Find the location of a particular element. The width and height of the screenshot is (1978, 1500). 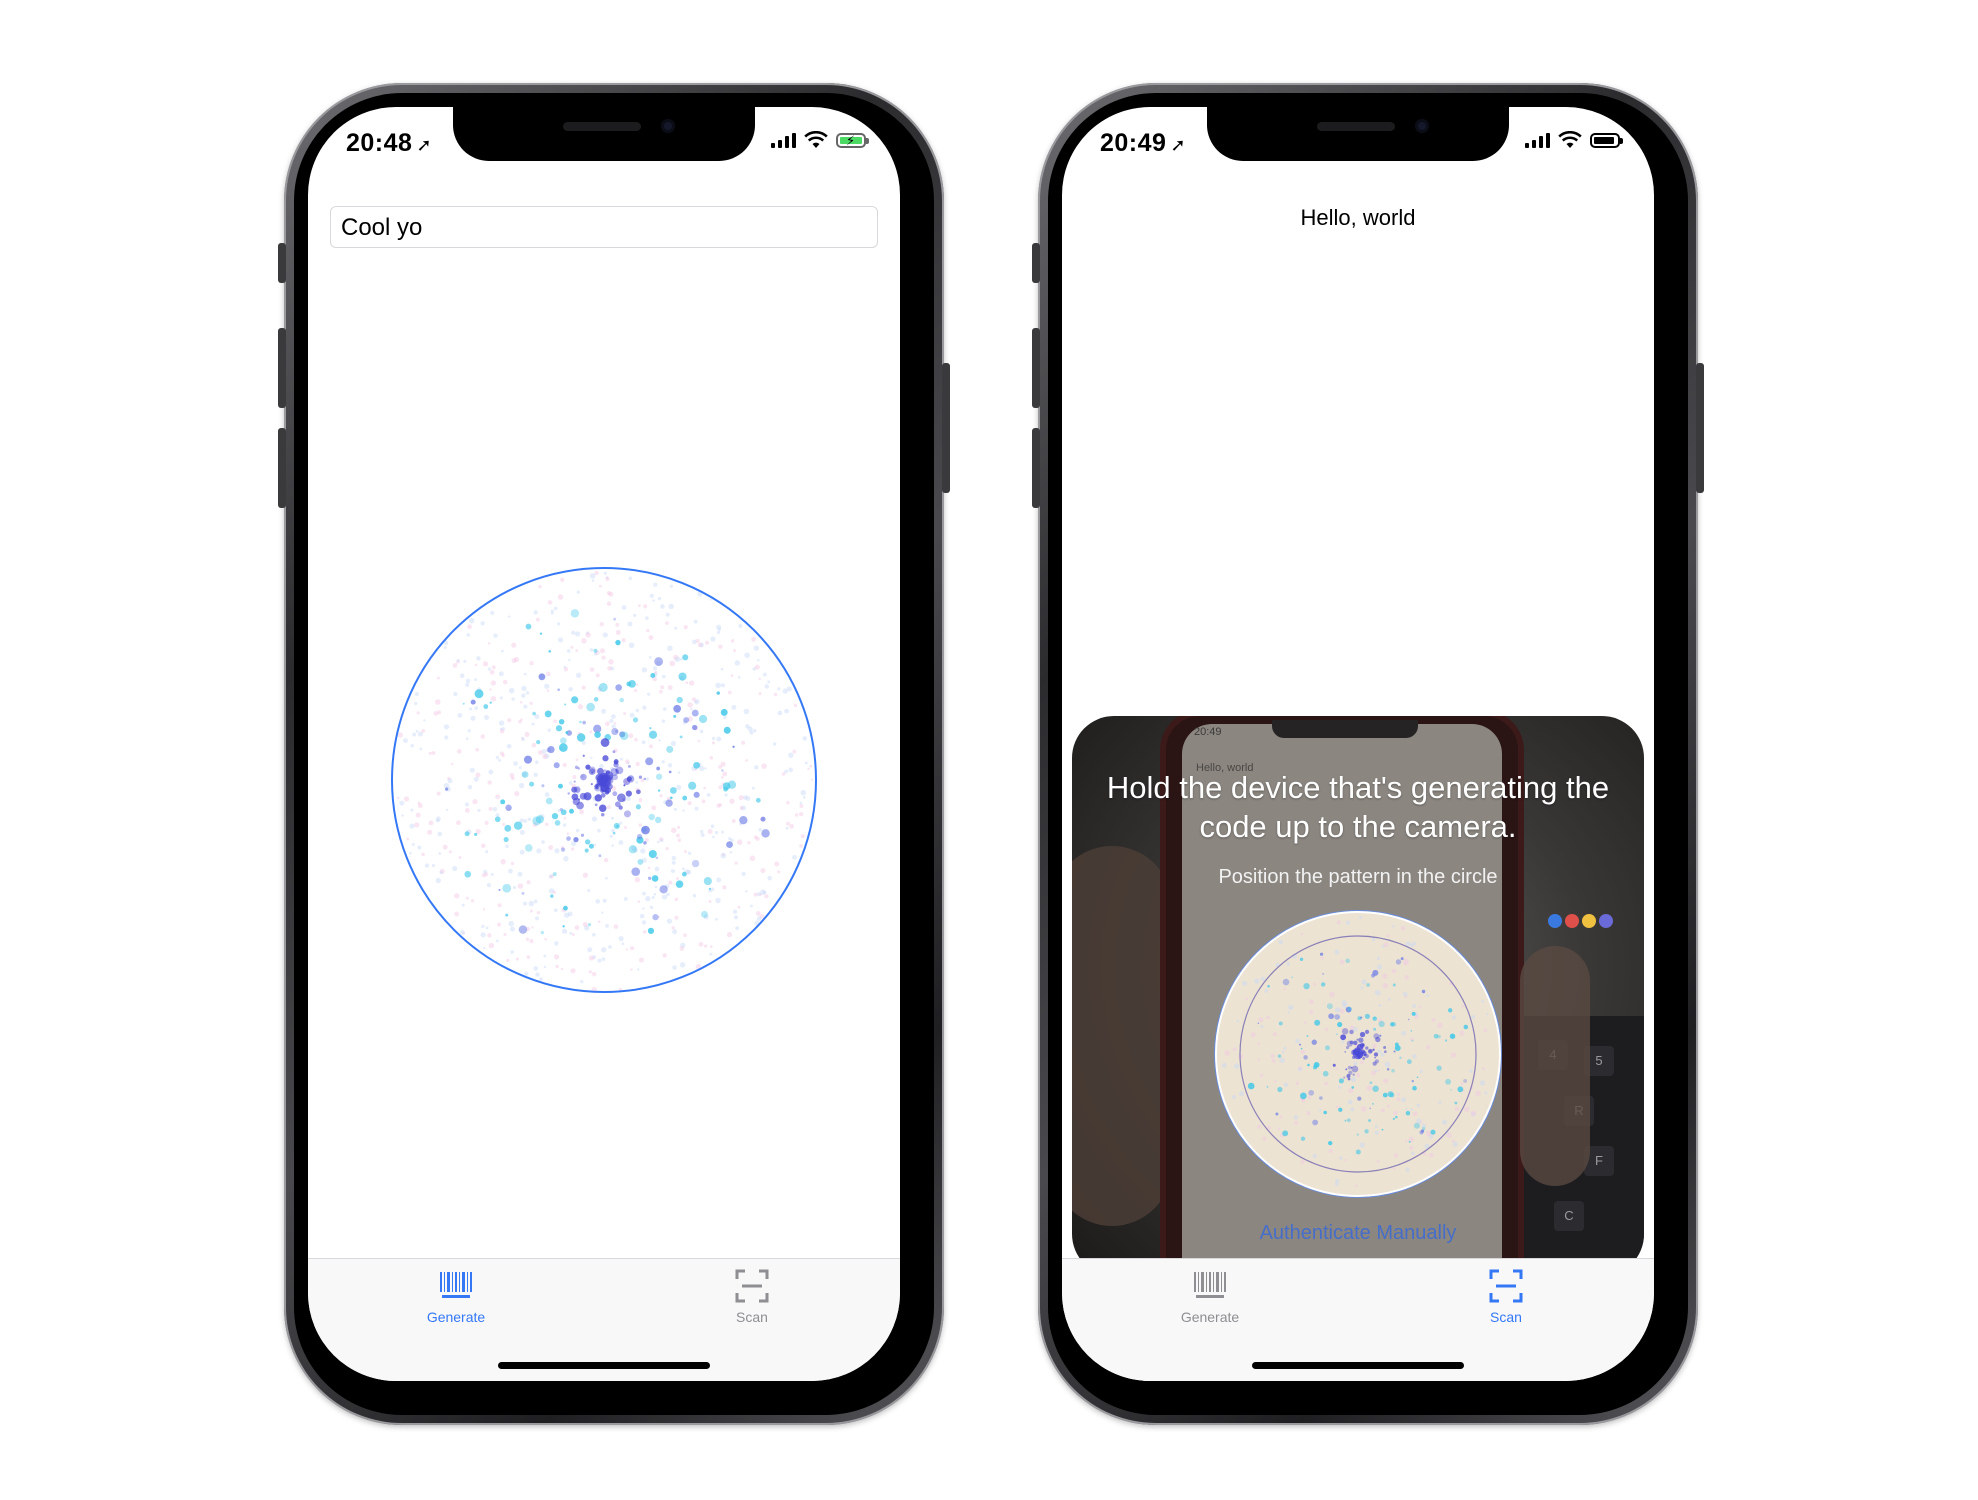

status-icons is located at coordinates (1574, 140).